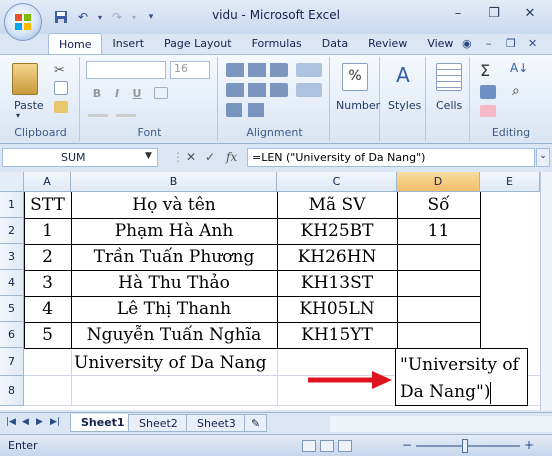 This screenshot has width=552, height=456. I want to click on cells-icon, so click(449, 77).